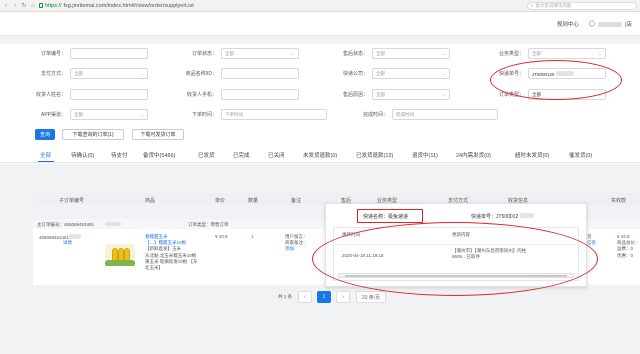 The width and height of the screenshot is (640, 354). I want to click on active-tab-indicator, so click(46, 161).